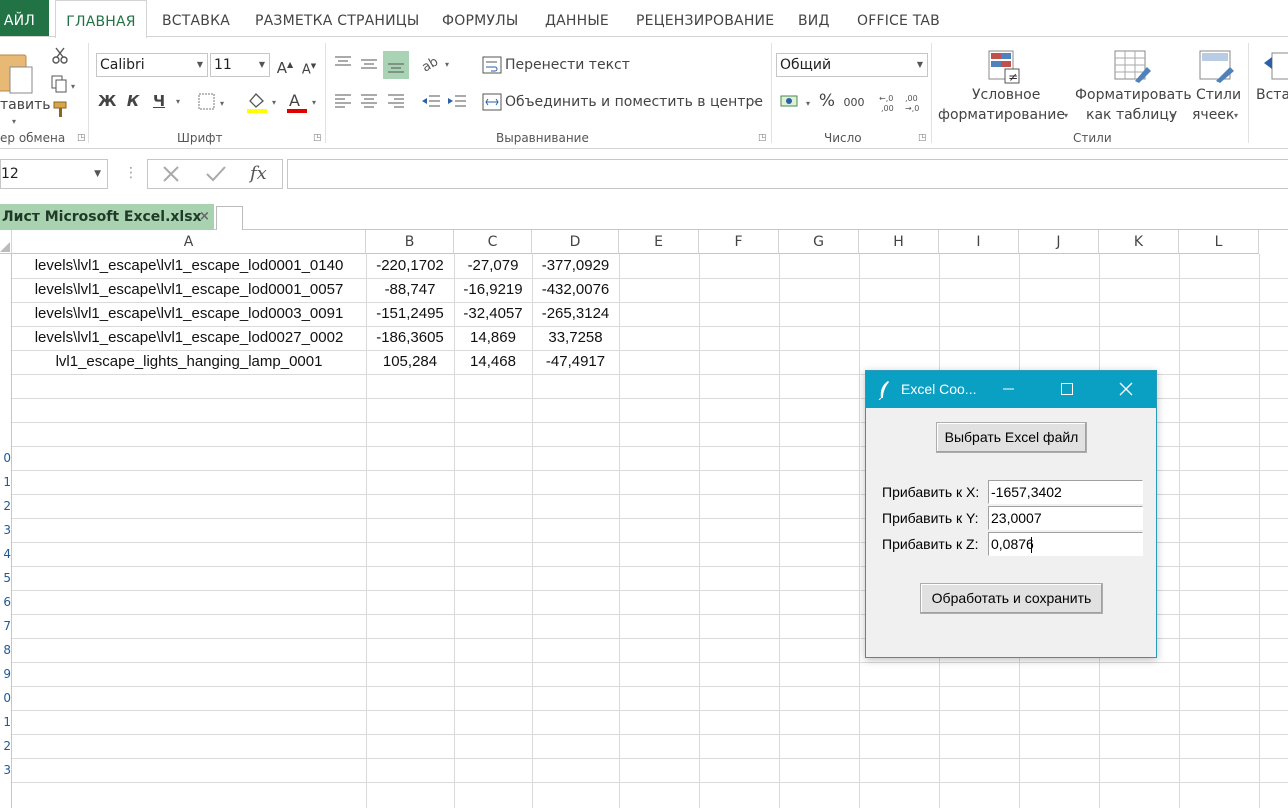 This screenshot has height=808, width=1288. Describe the element at coordinates (189, 362) in the screenshot. I see `cell-a5: lvl1_escape_lights_hanging_lamp_0001` at that location.